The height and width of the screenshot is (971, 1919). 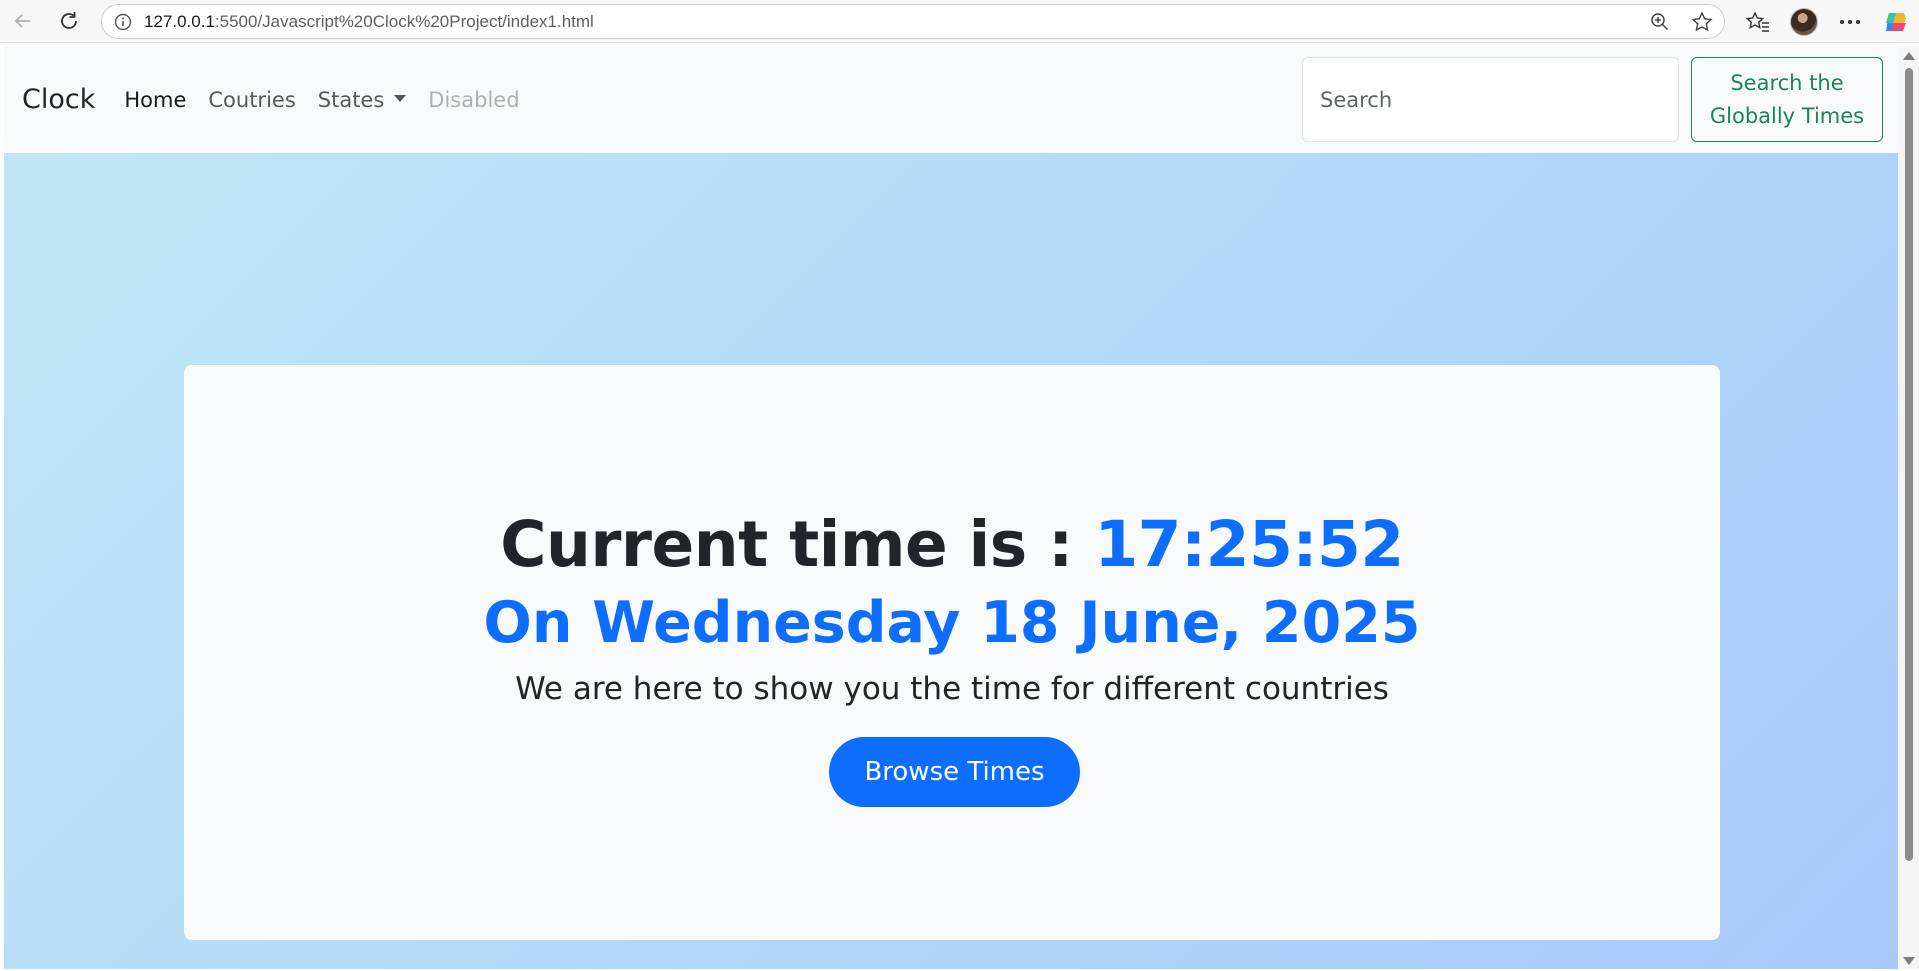 I want to click on favorites-icon, so click(x=1758, y=21).